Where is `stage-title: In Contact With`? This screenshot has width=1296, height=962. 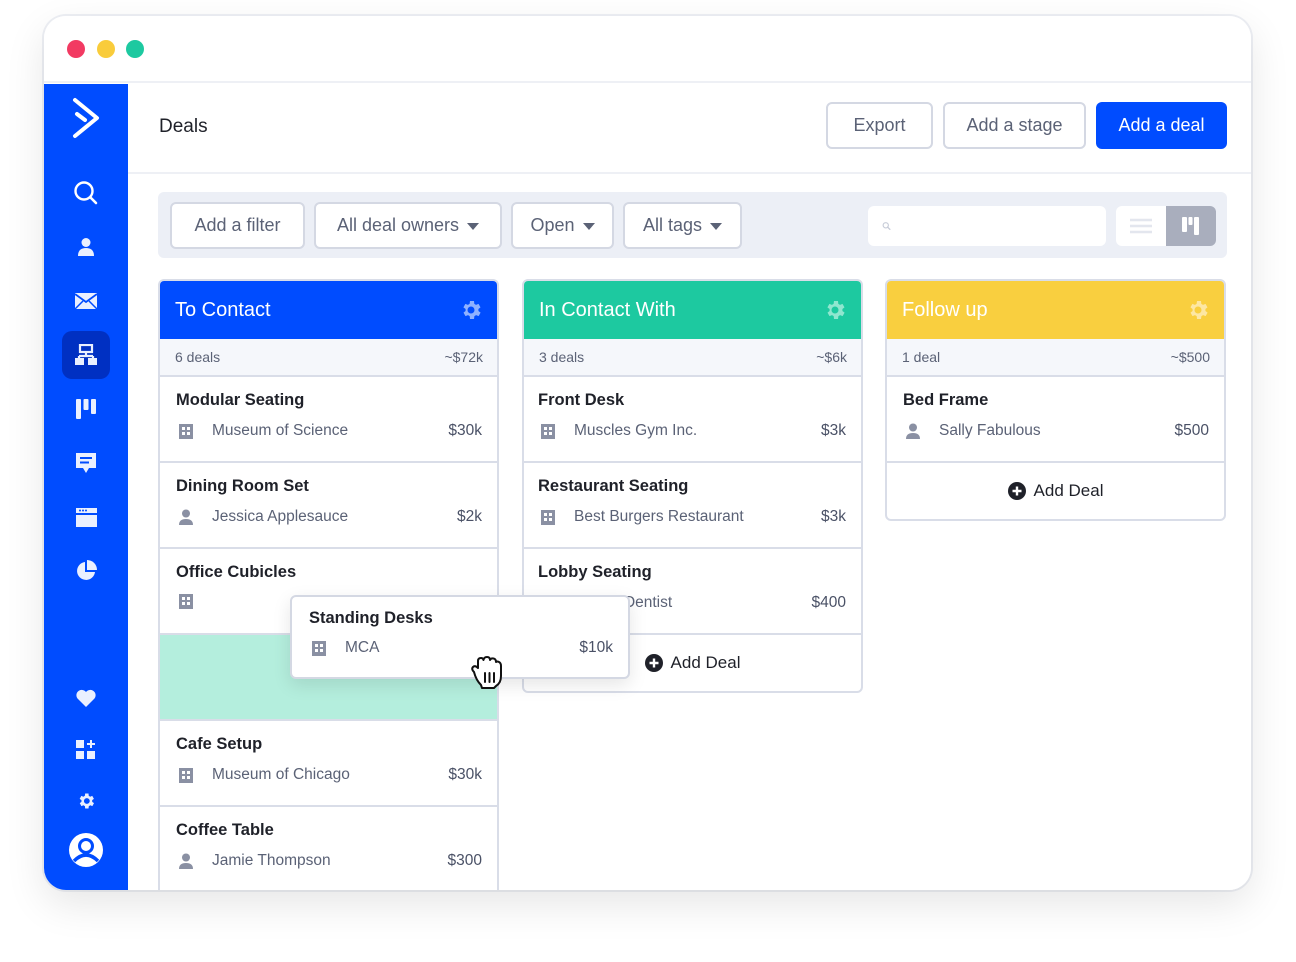 stage-title: In Contact With is located at coordinates (607, 309).